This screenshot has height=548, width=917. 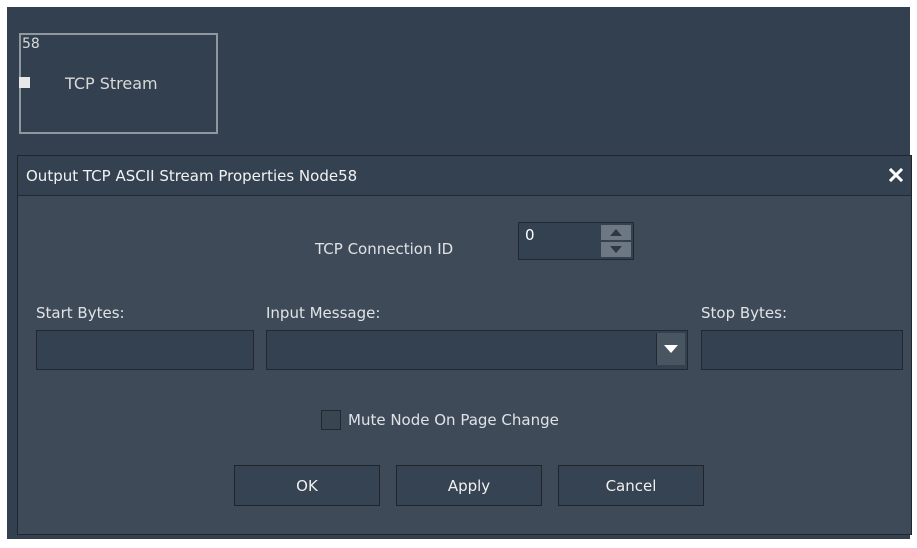 What do you see at coordinates (744, 313) in the screenshot?
I see `stop-bytes-label: Stop Bytes:` at bounding box center [744, 313].